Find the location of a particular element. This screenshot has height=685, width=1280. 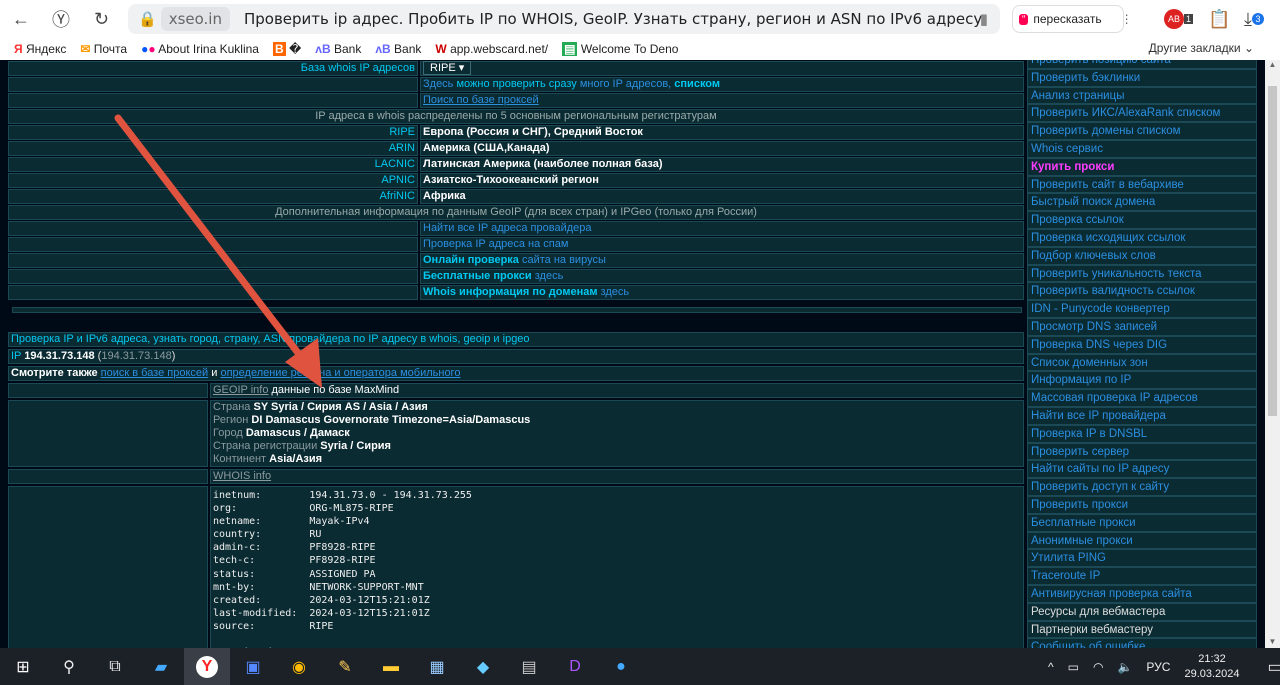

taskbar-app: ● is located at coordinates (621, 666).